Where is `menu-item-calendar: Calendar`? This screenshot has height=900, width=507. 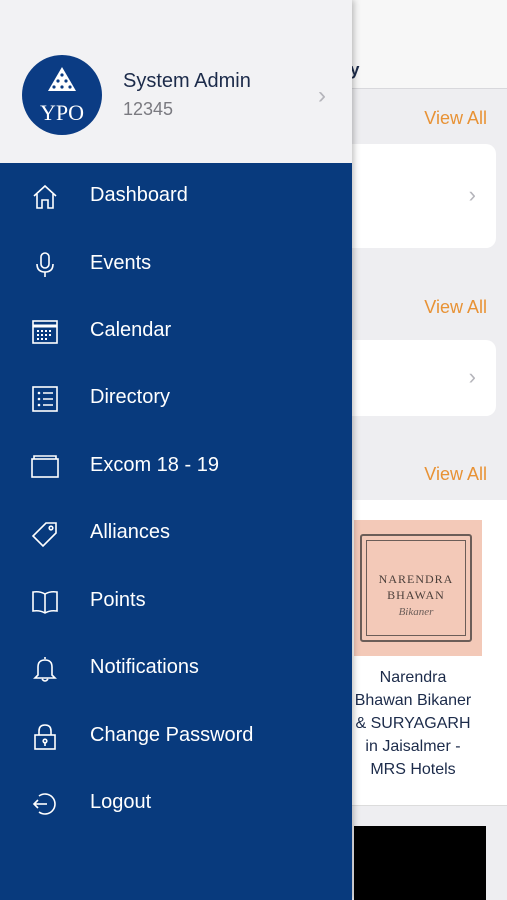 menu-item-calendar: Calendar is located at coordinates (176, 332).